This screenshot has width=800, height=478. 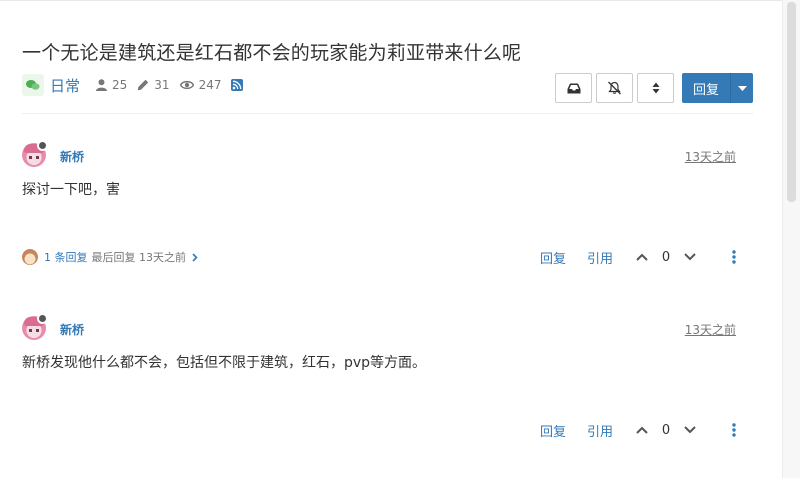 I want to click on sort-icon, so click(x=655, y=88).